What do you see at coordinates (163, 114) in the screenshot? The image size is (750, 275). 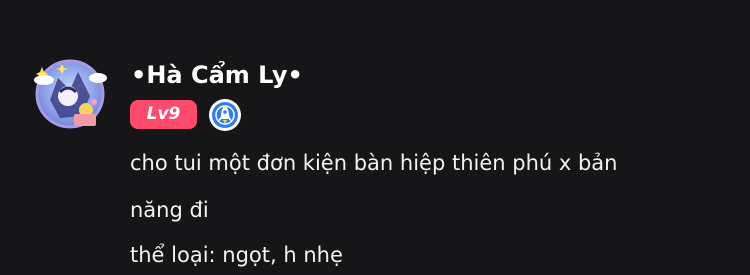 I see `level-badge: Lv9` at bounding box center [163, 114].